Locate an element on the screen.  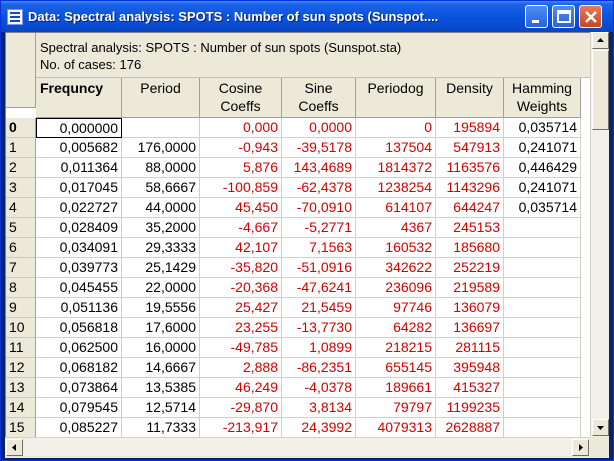
cell-den: 547913 is located at coordinates (470, 148).